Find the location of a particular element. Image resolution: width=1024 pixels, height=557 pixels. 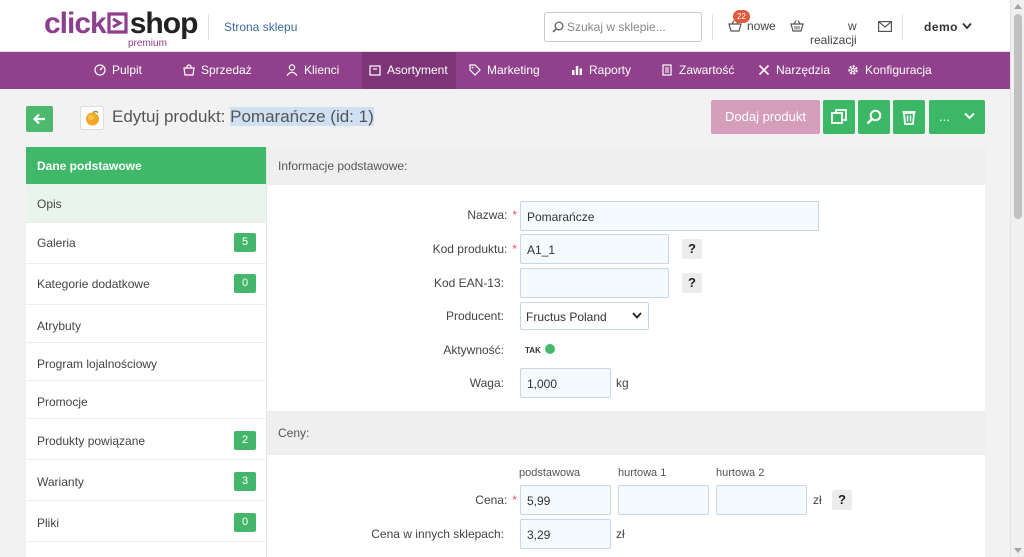

side-item-label: Kategorie dodatkowe is located at coordinates (93, 284).